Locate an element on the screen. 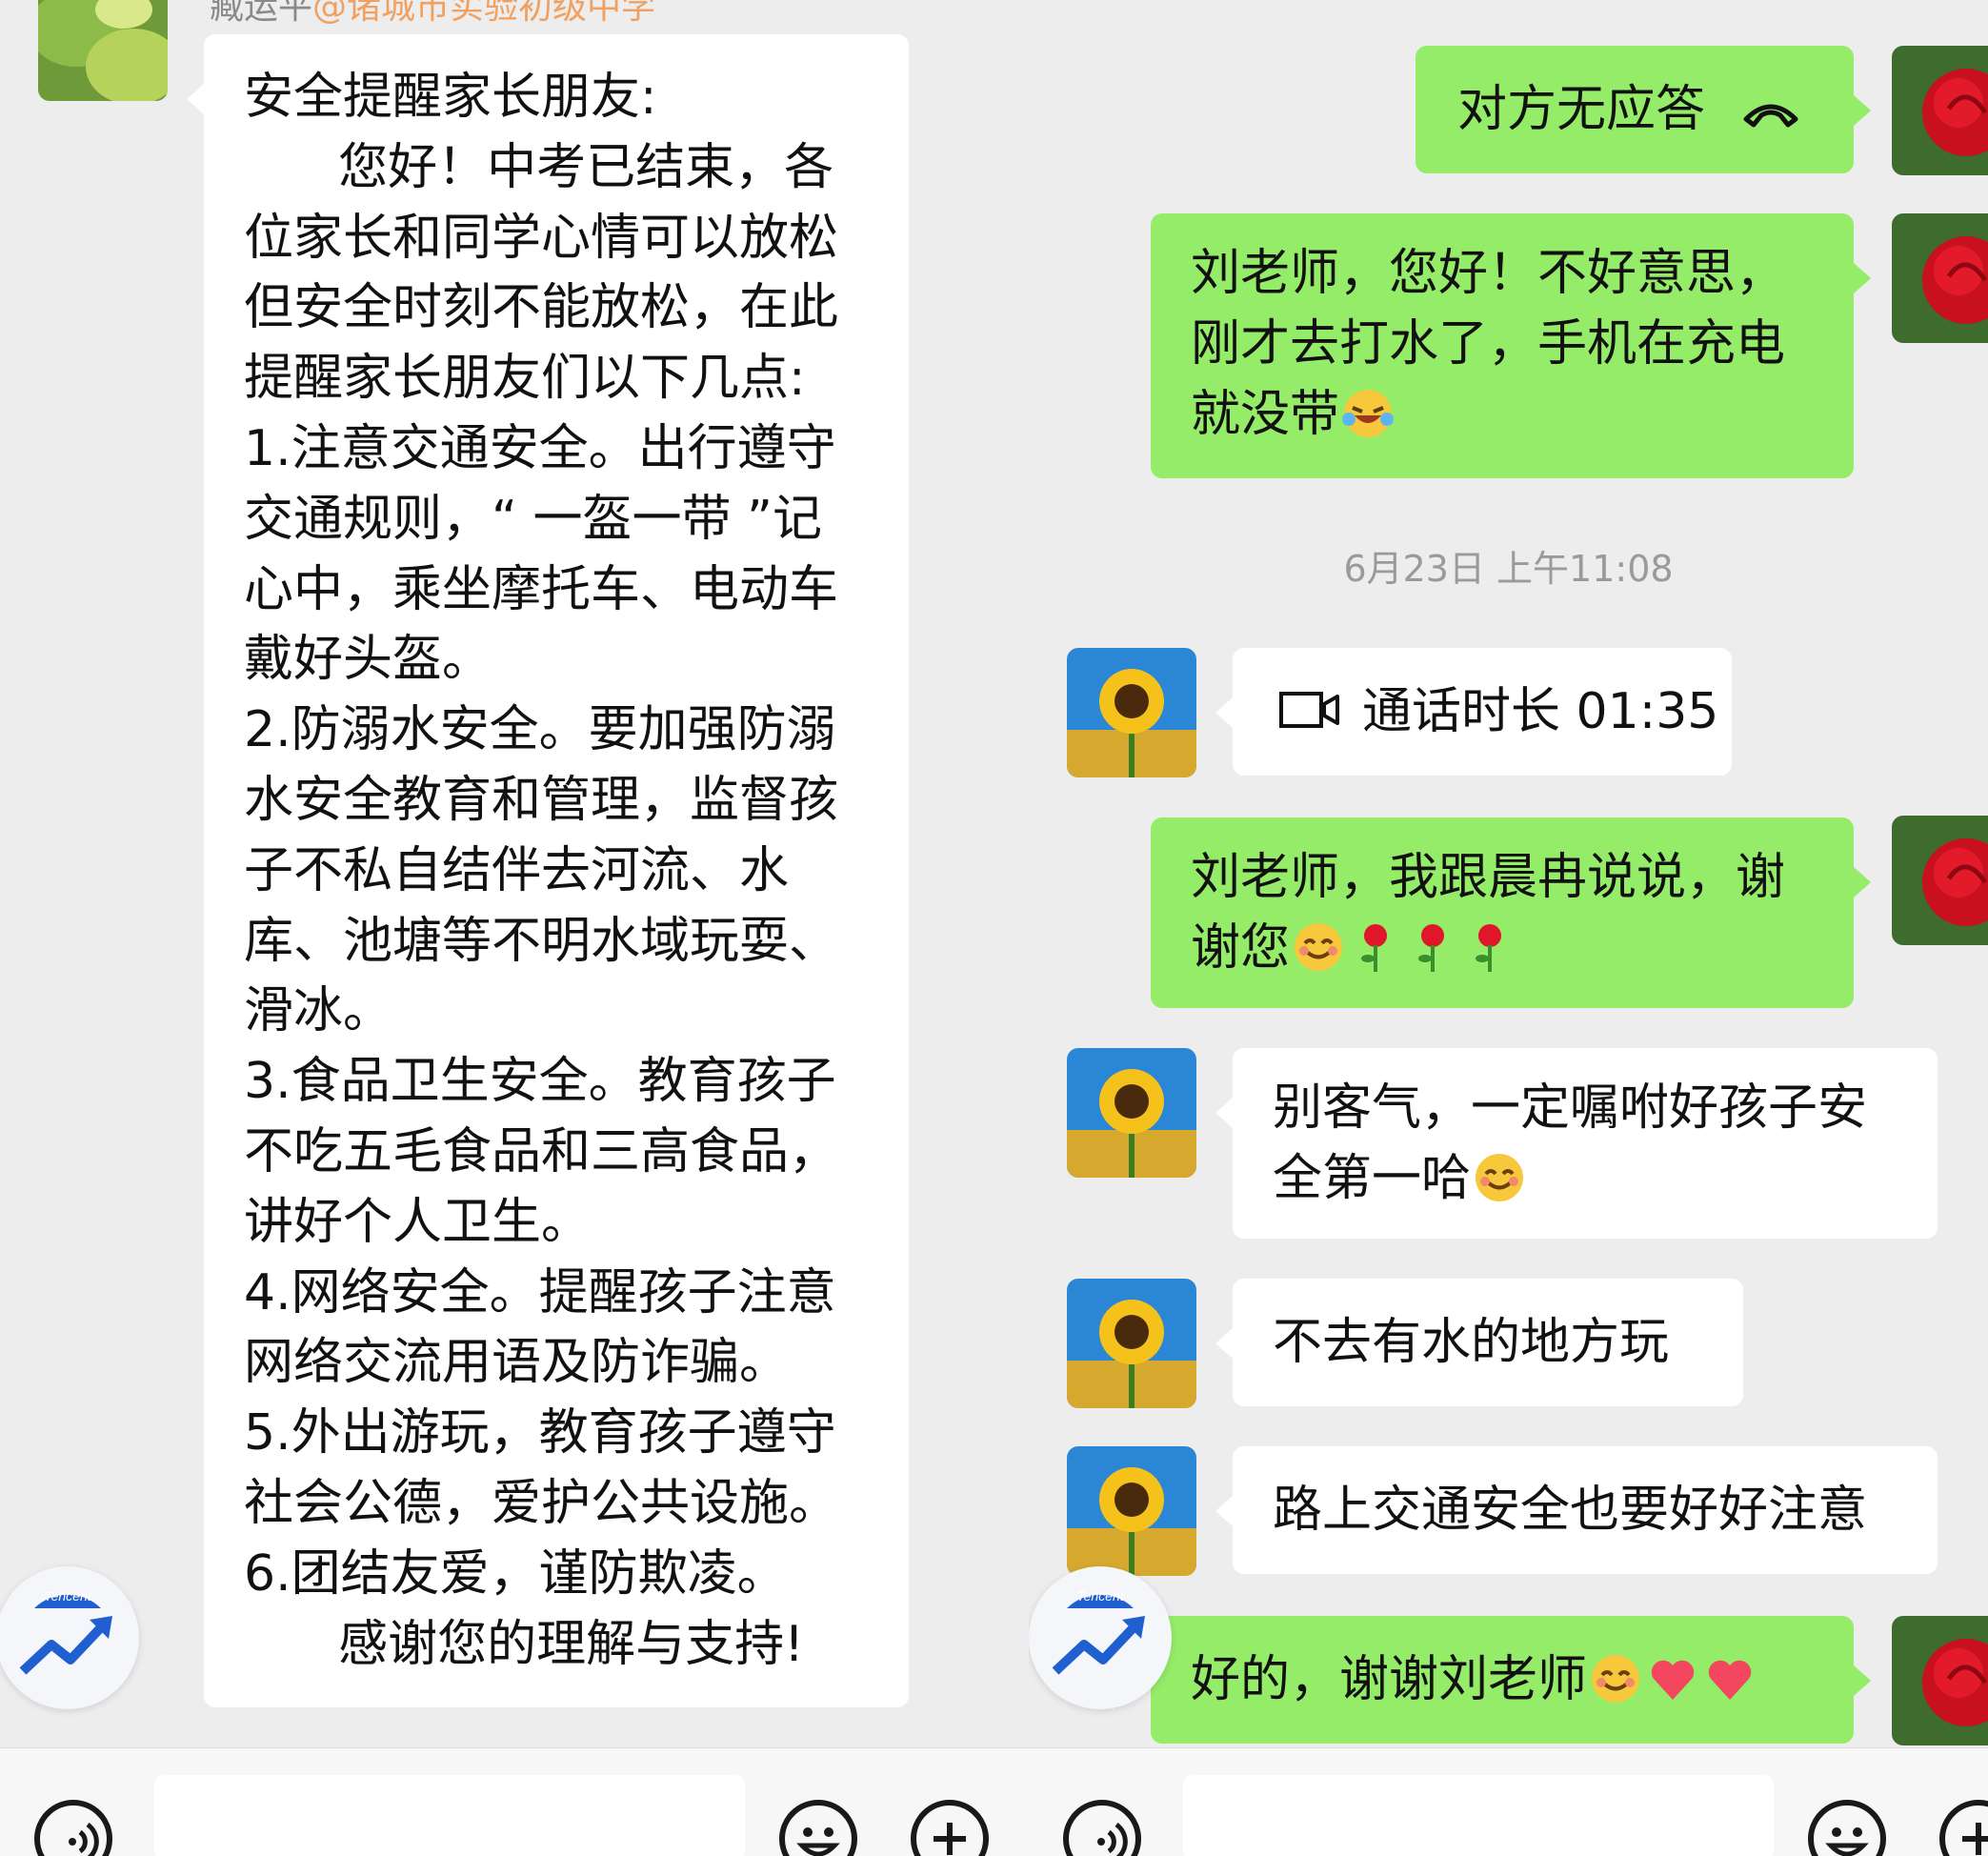 This screenshot has width=1988, height=1856. message-line: 4.网络安全。提醒孩子注意 is located at coordinates (540, 1292).